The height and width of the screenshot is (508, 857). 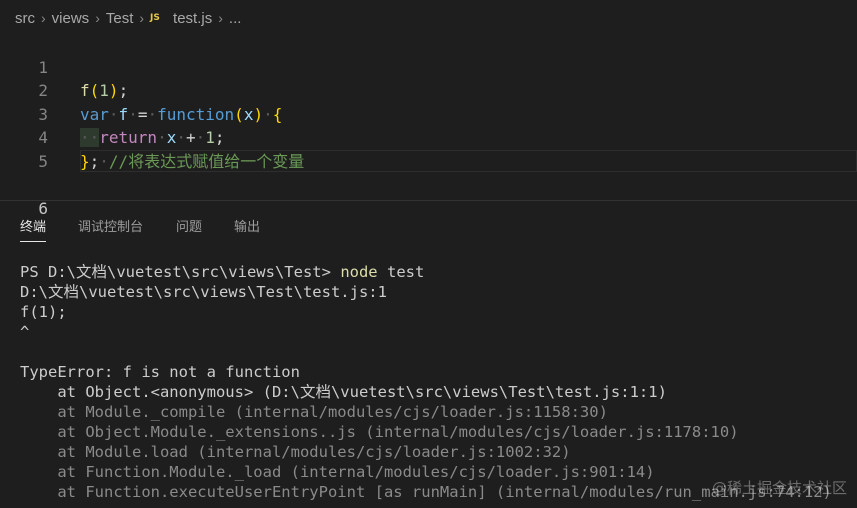 What do you see at coordinates (175, 272) in the screenshot?
I see `terminal-prompt: PS D:\文档\vuetest\src\views\Test>` at bounding box center [175, 272].